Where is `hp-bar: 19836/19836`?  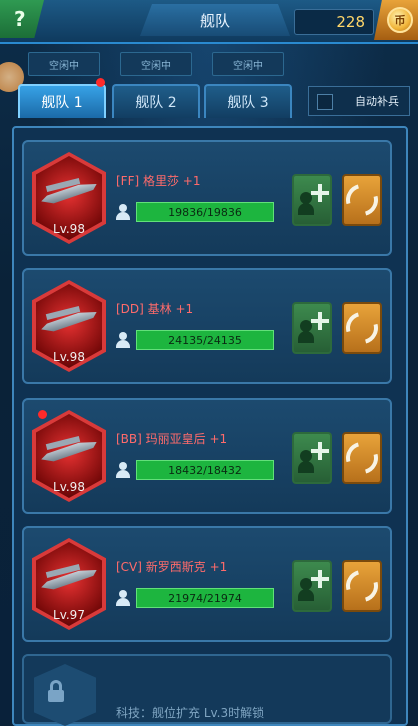
hp-bar: 19836/19836 is located at coordinates (205, 212).